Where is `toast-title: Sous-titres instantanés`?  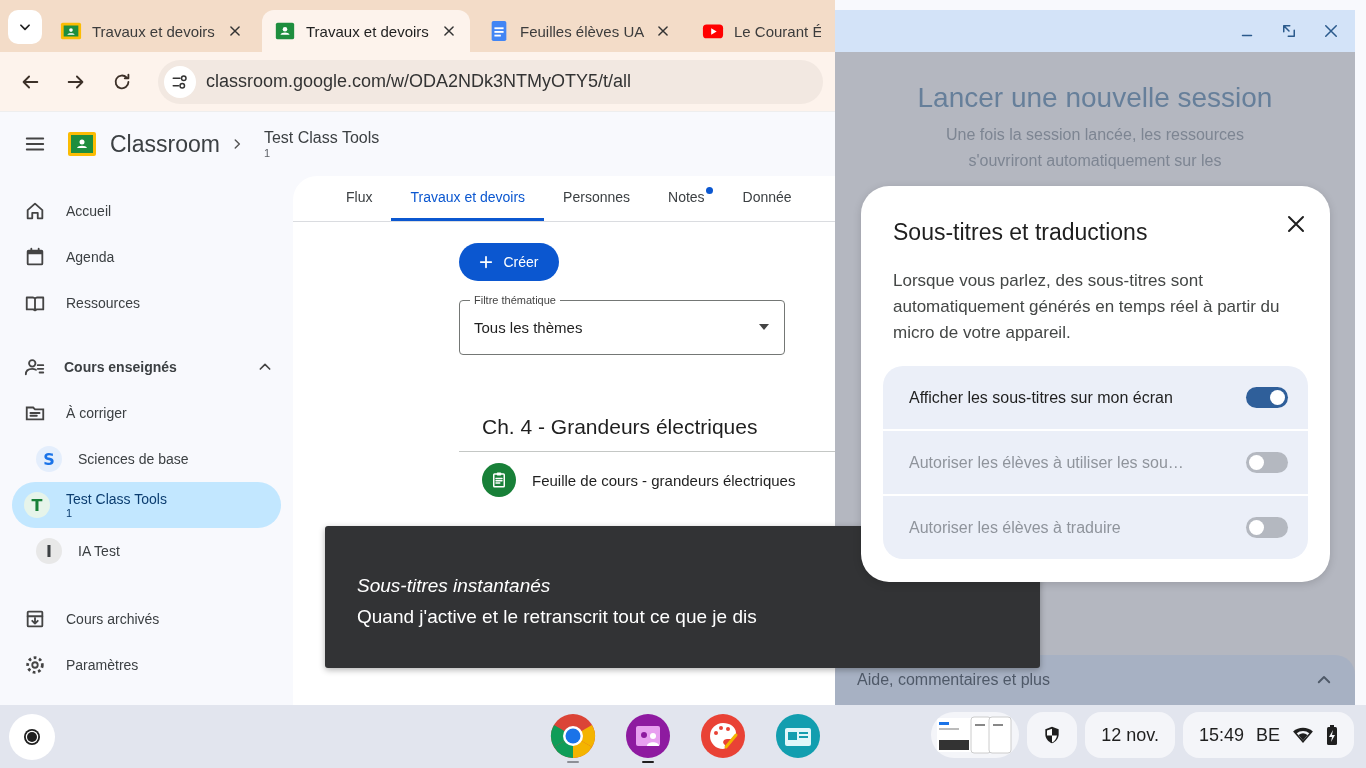
toast-title: Sous-titres instantanés is located at coordinates (454, 586).